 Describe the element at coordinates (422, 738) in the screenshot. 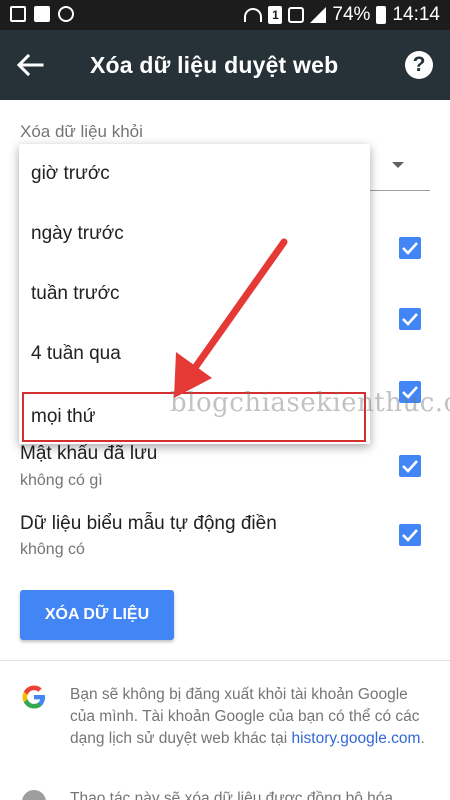

I see `account-info-suffix: .` at that location.